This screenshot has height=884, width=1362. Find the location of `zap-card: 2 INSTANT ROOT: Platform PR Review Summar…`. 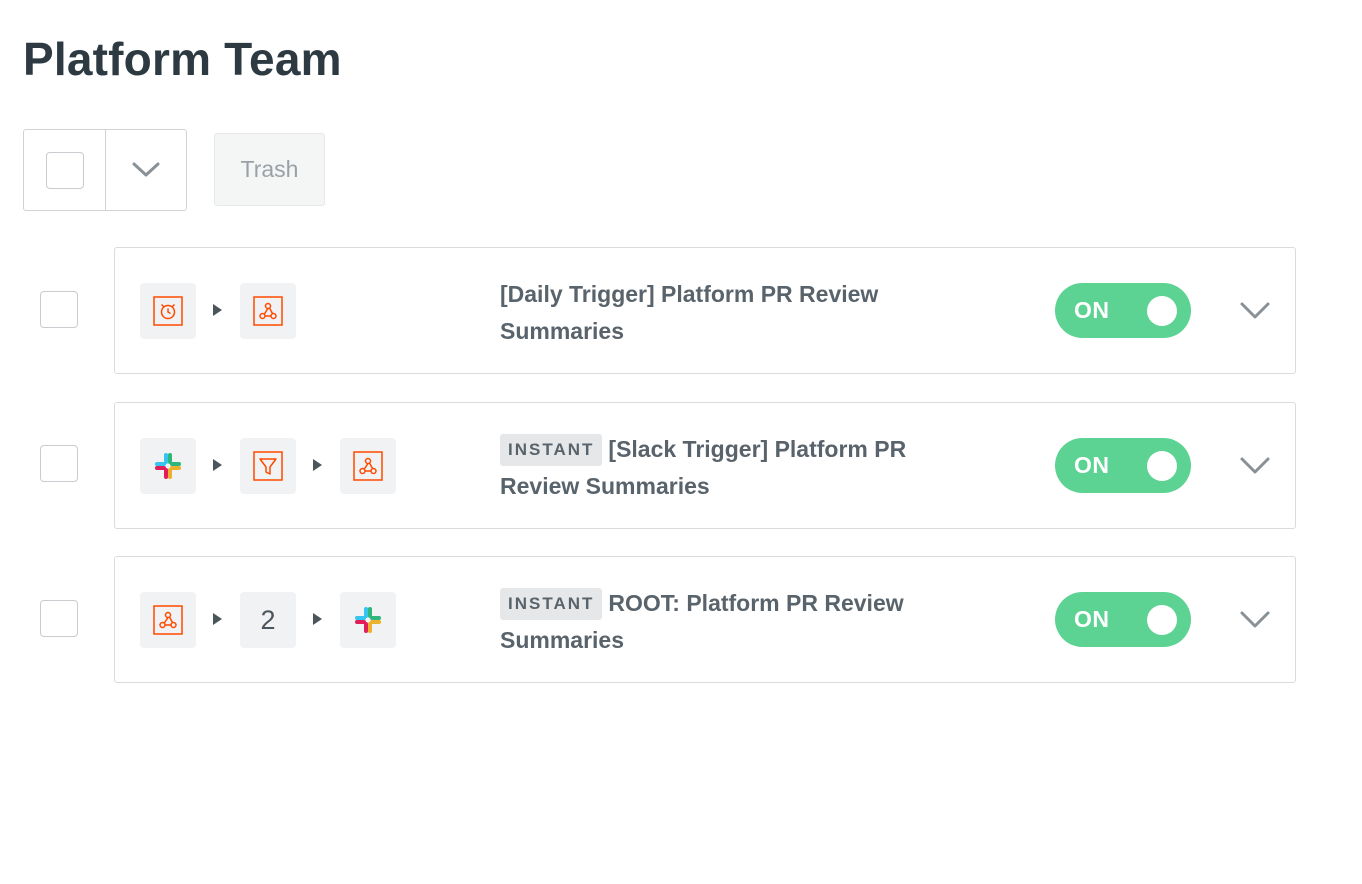

zap-card: 2 INSTANT ROOT: Platform PR Review Summar… is located at coordinates (705, 619).